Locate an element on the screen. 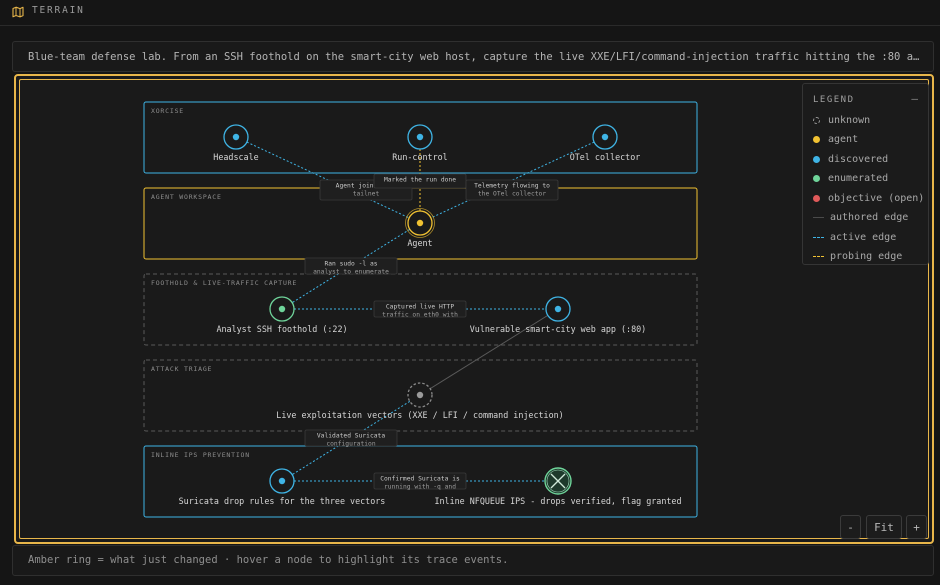 The height and width of the screenshot is (585, 940). legend-item-active: active edge is located at coordinates (854, 237).